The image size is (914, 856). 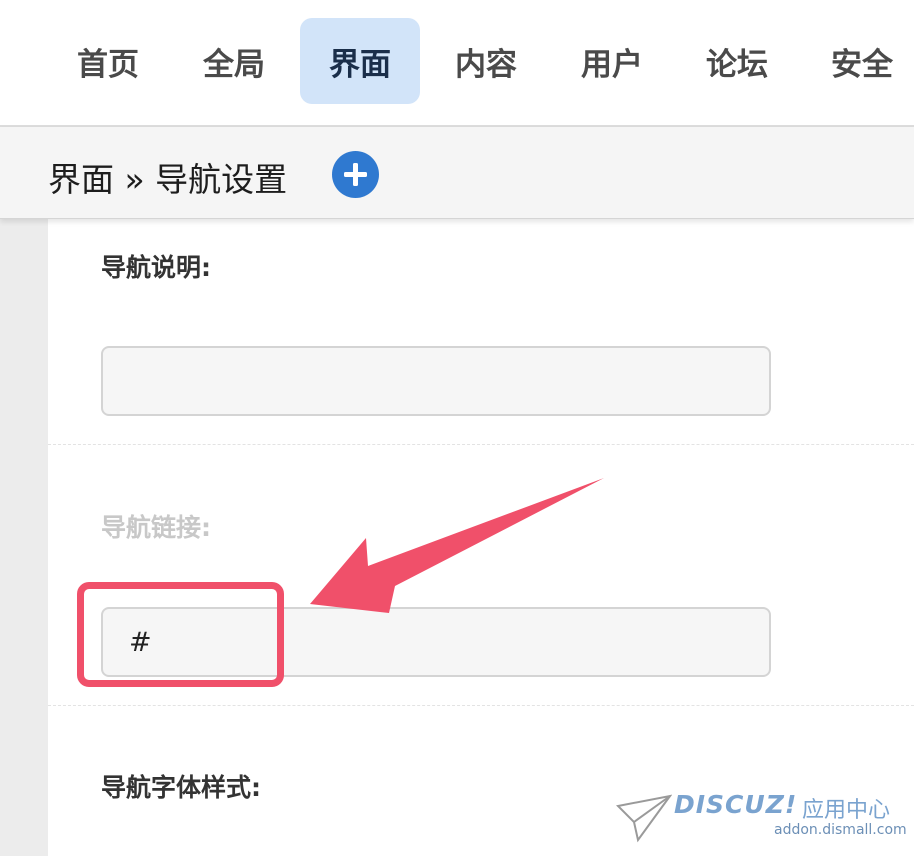 What do you see at coordinates (846, 810) in the screenshot?
I see `watermark-brand-cn: 应用中心` at bounding box center [846, 810].